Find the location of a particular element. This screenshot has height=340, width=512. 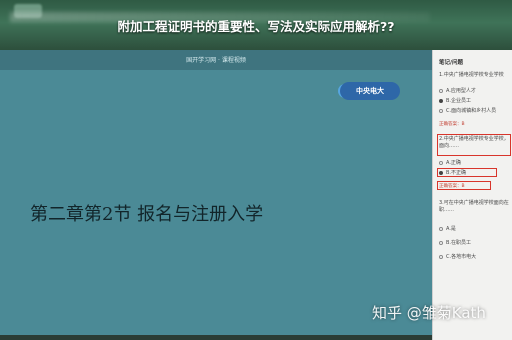

question-3-option-c: C.各地市电大 is located at coordinates (474, 257).